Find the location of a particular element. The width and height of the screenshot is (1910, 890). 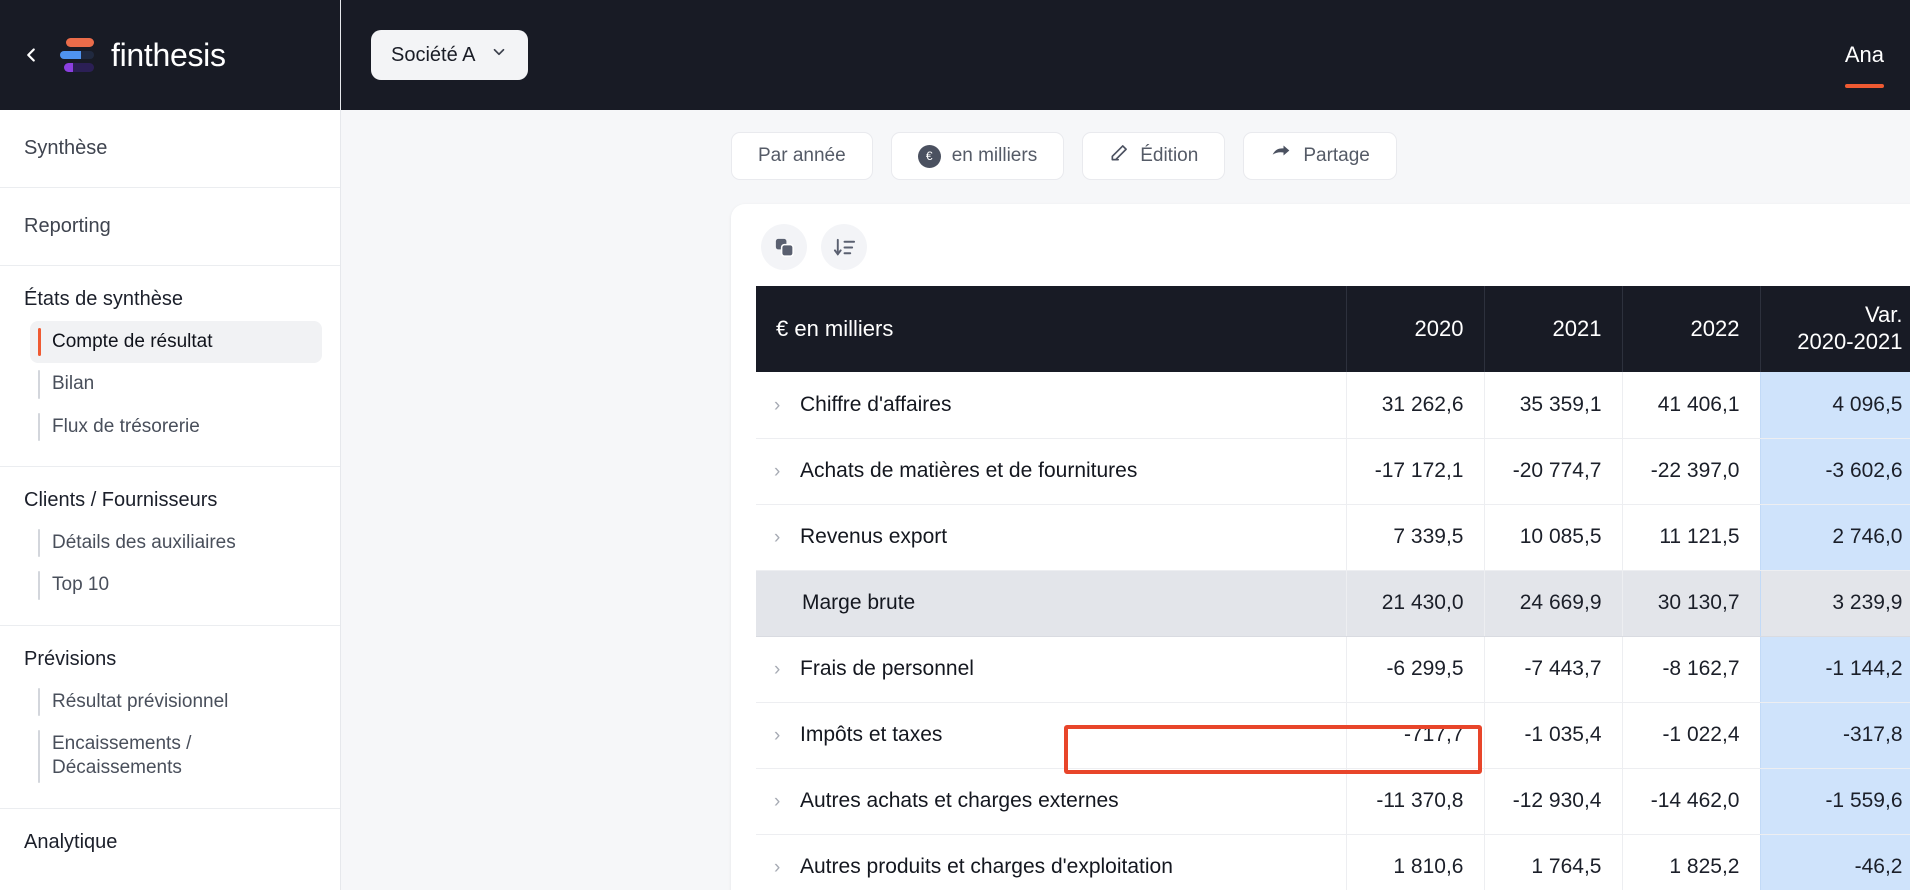

sidebar-item-encaissements-decaissements: Encaissements / Décaissements is located at coordinates (176, 756).